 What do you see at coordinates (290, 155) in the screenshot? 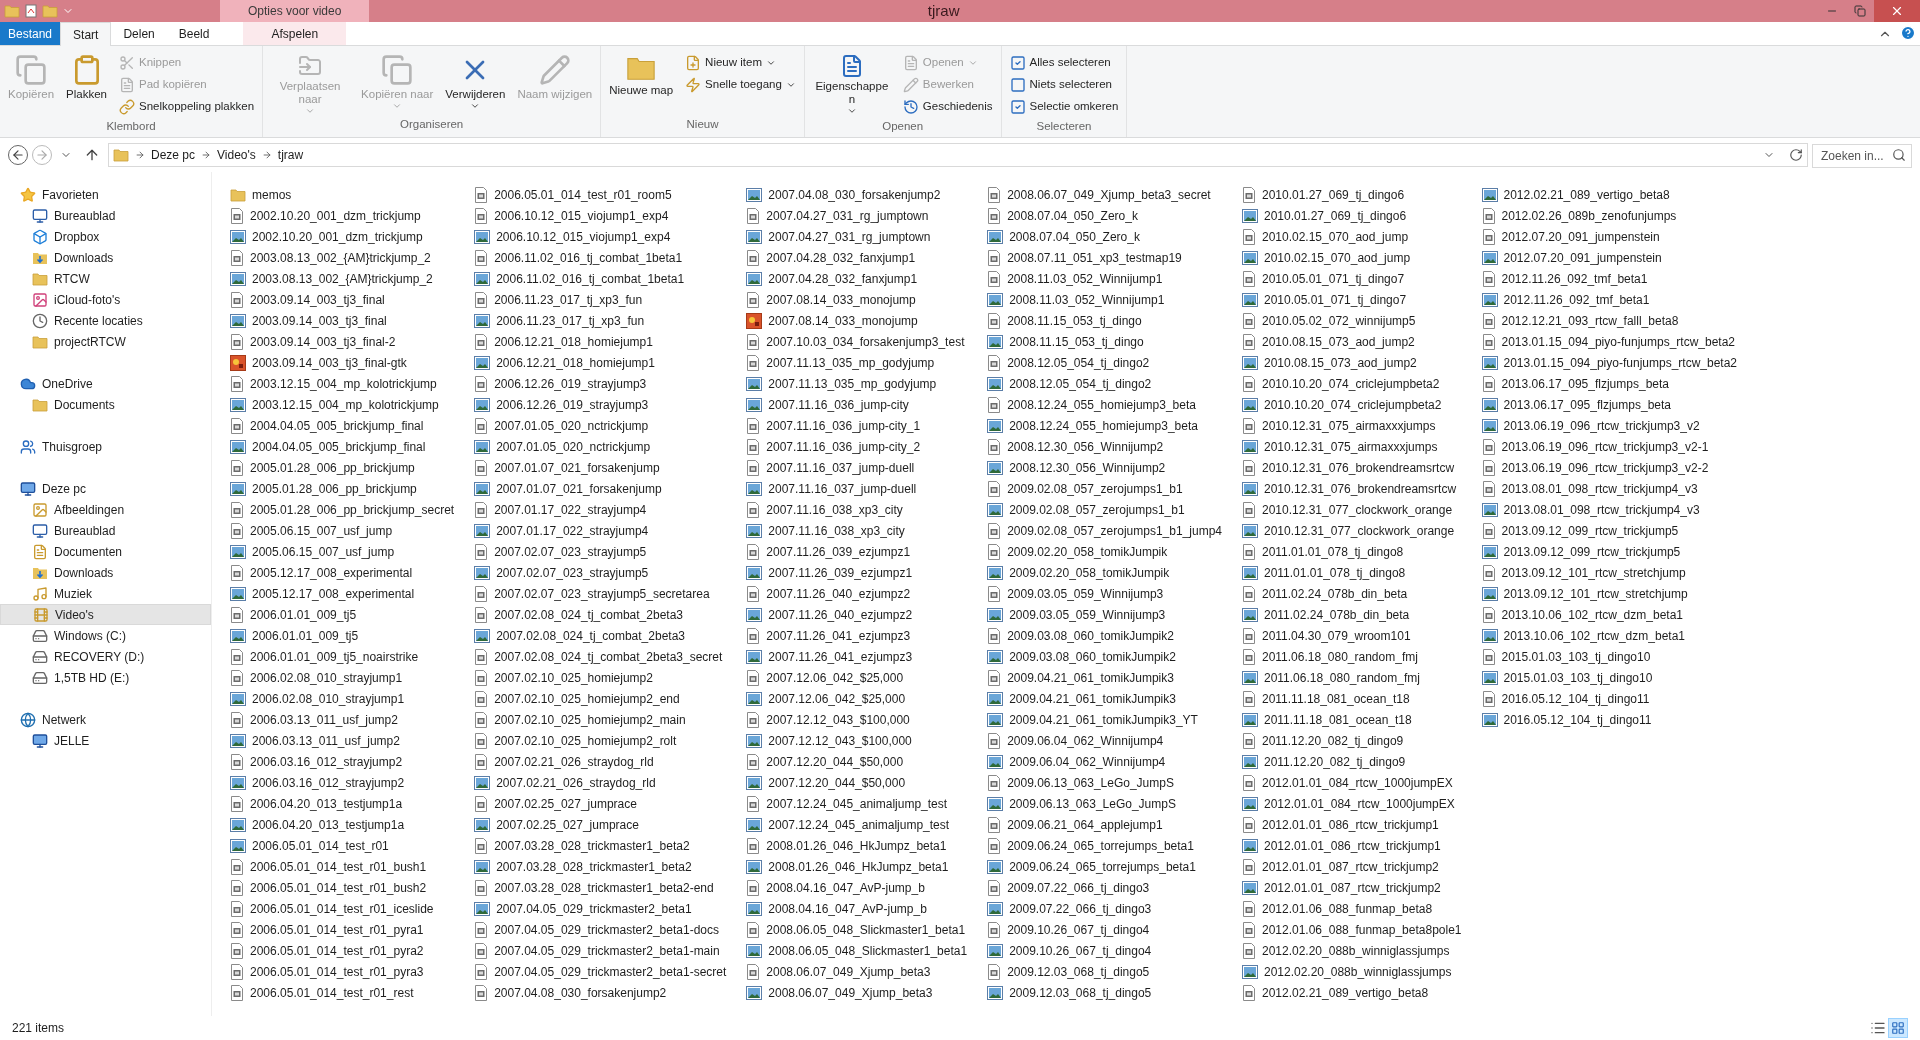
I see `breadcrumb: tjraw` at bounding box center [290, 155].